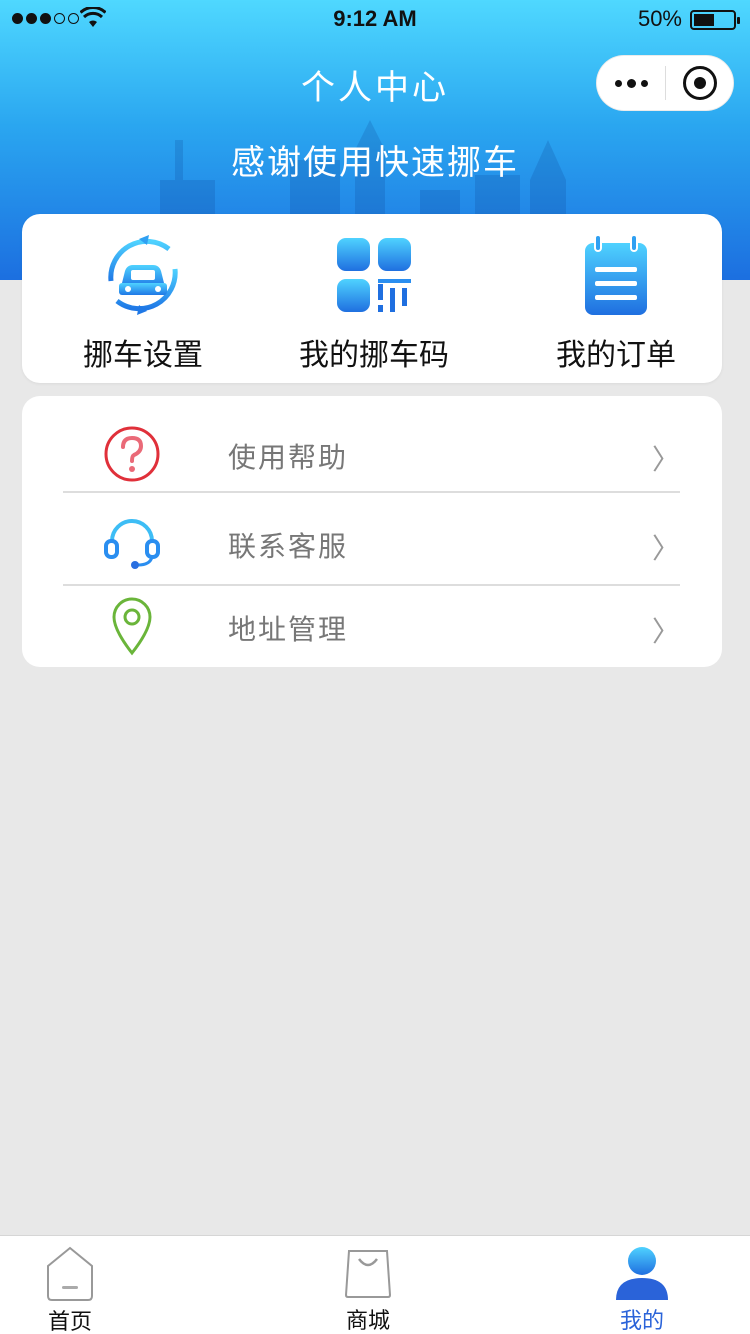 The width and height of the screenshot is (750, 1334). I want to click on menu-item-label: 使用帮助, so click(288, 457).